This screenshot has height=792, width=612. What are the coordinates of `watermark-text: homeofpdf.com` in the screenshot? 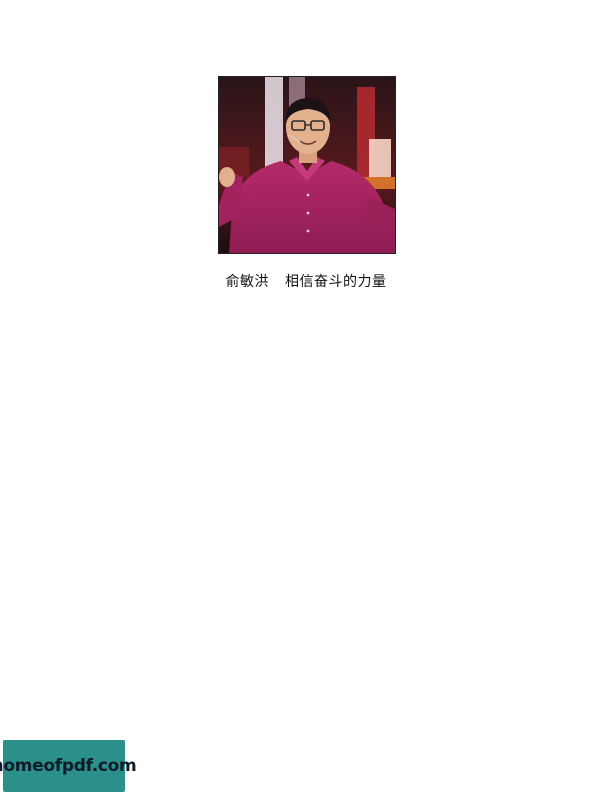 It's located at (68, 766).